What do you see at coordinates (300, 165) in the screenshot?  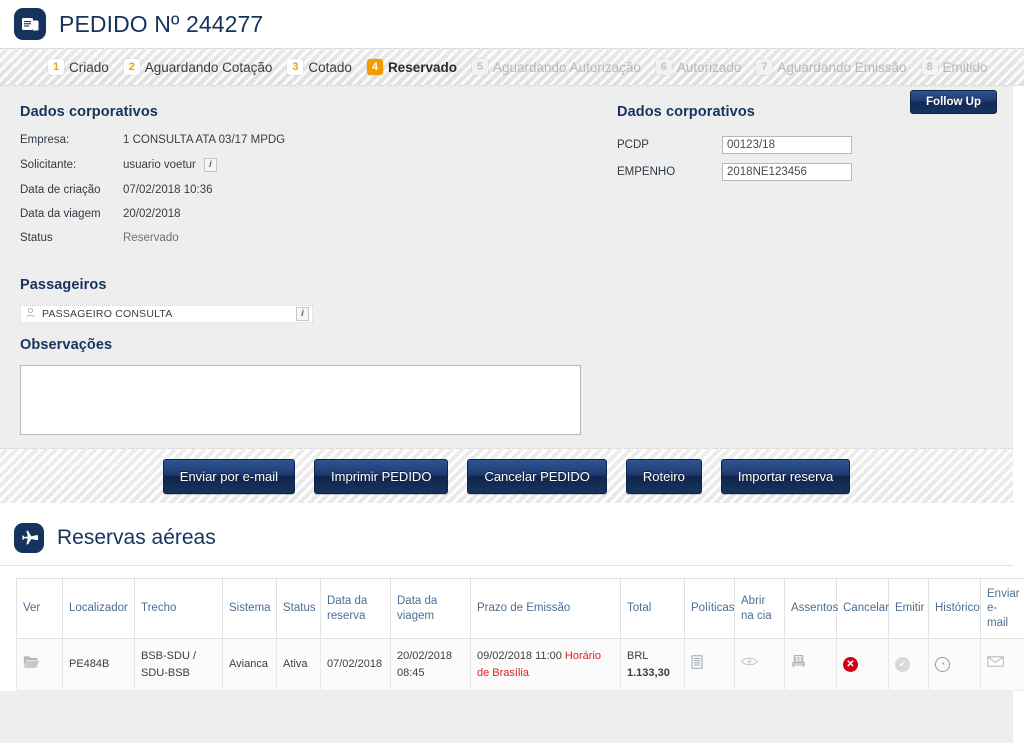 I see `field-solicitante: Solicitante: usuario voetur i` at bounding box center [300, 165].